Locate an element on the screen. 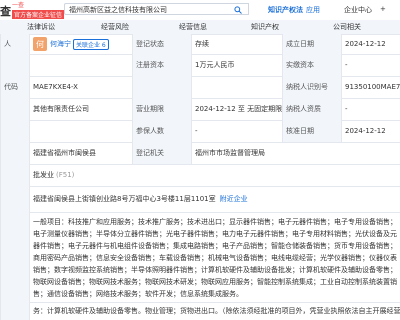  term-value: 2024-12-12 至 无固定期限 is located at coordinates (238, 109).